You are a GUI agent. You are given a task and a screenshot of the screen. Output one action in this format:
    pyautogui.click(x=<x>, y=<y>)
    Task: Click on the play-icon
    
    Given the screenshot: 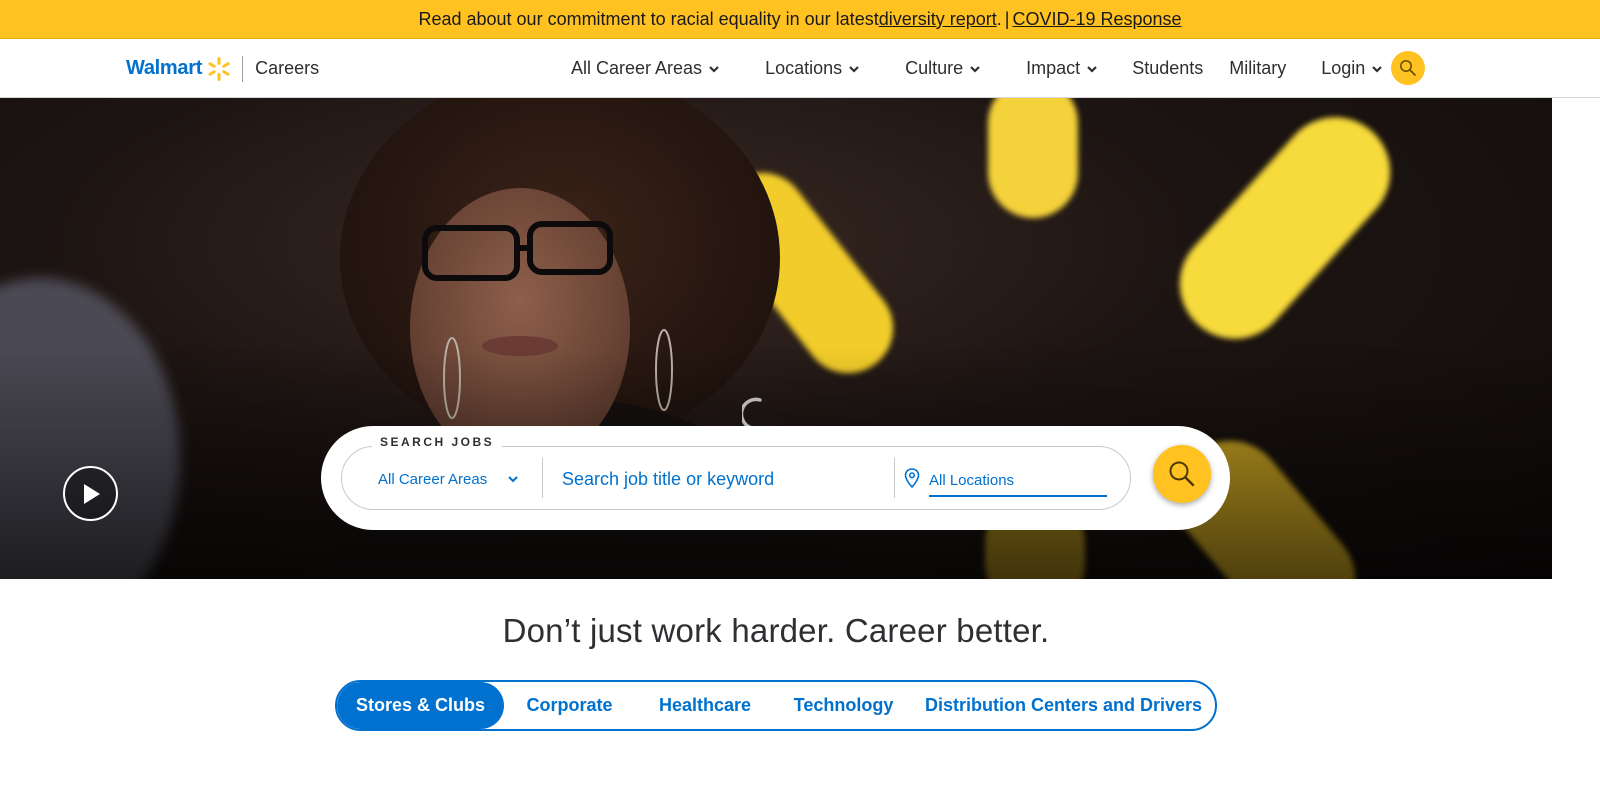 What is the action you would take?
    pyautogui.click(x=91, y=493)
    